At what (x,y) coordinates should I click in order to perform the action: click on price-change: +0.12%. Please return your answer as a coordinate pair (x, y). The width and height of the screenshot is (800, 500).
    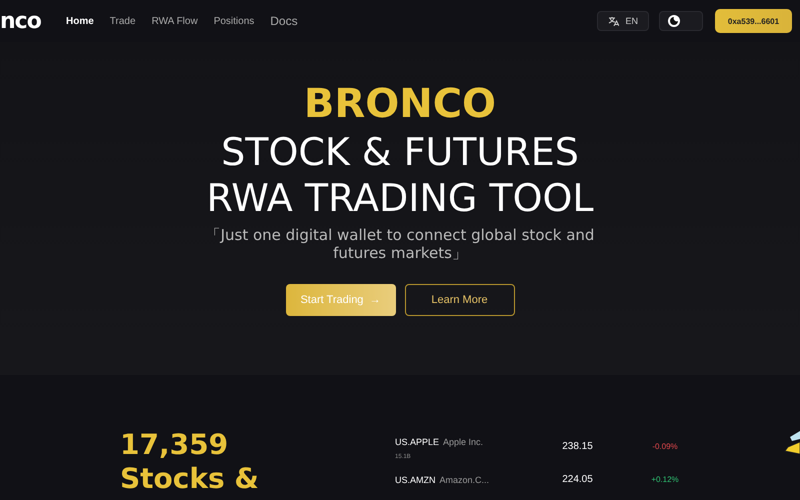
    Looking at the image, I should click on (665, 479).